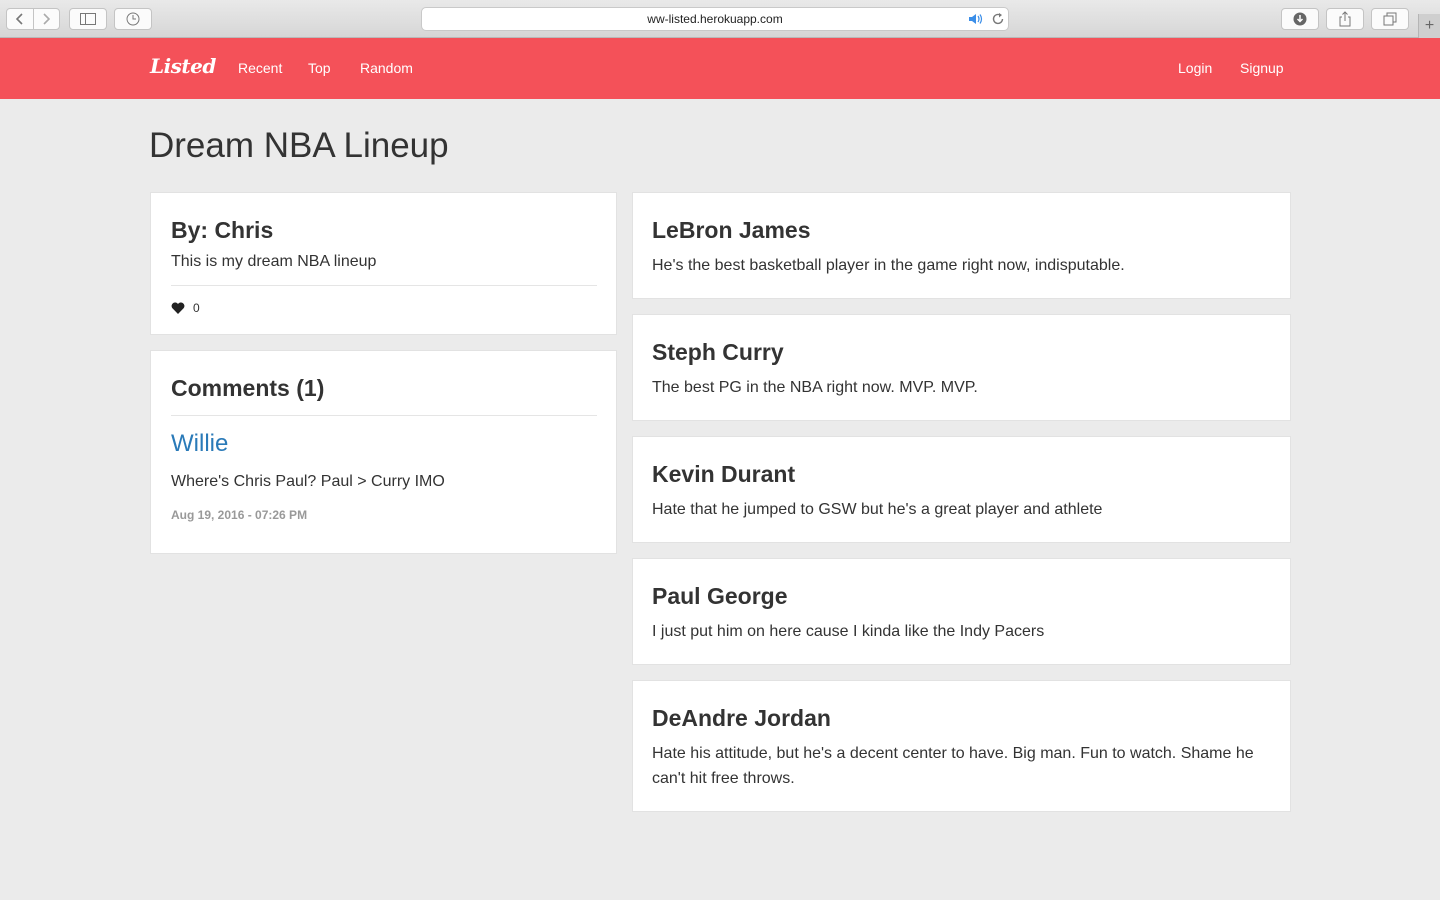 This screenshot has width=1440, height=900. I want to click on history-nav, so click(33, 19).